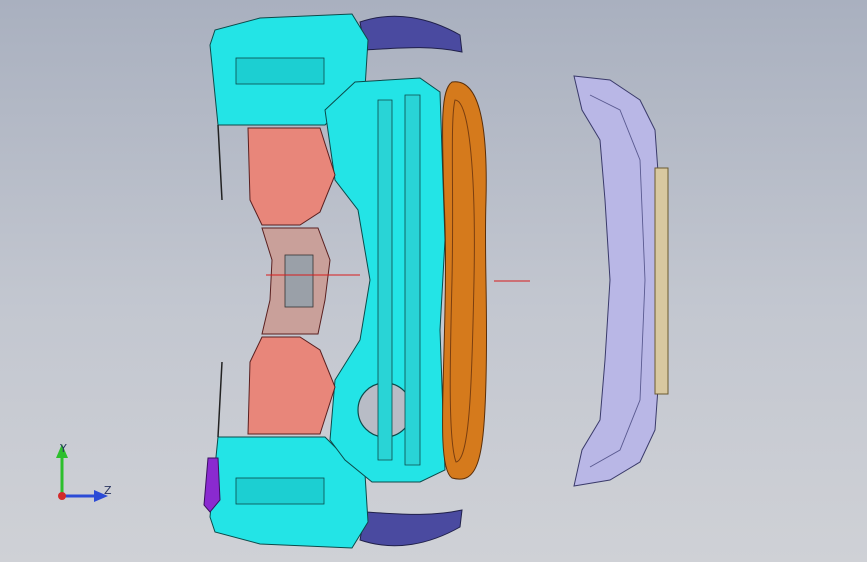  What do you see at coordinates (465, 280) in the screenshot?
I see `radiator-fan-assembly` at bounding box center [465, 280].